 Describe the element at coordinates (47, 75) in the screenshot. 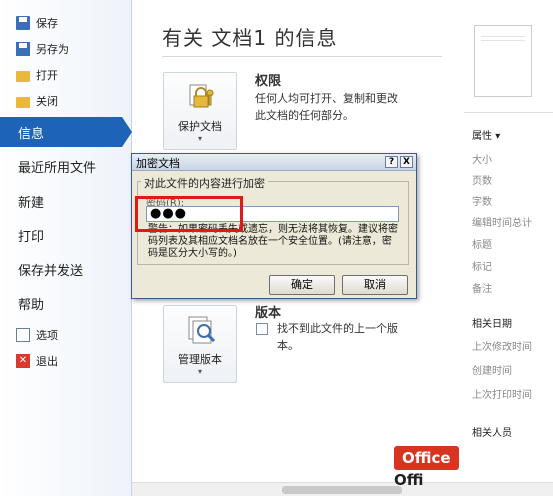

I see `nav-open-label: 打开` at that location.